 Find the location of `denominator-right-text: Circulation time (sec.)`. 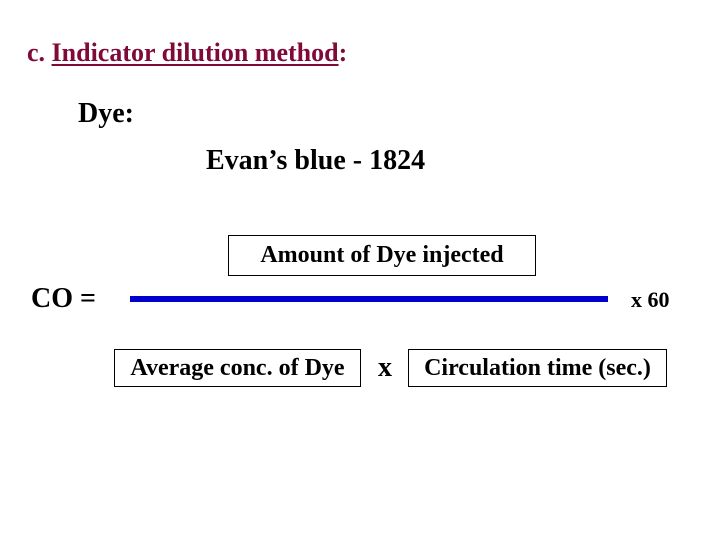

denominator-right-text: Circulation time (sec.) is located at coordinates (537, 367).